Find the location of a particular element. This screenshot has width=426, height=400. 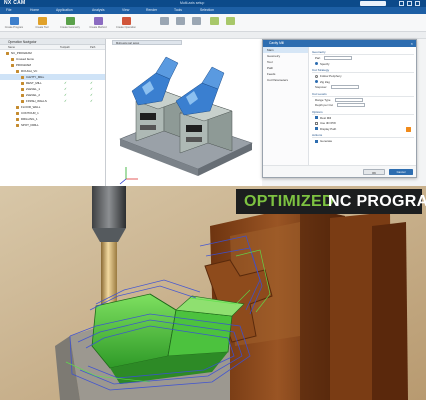

ok-button: OK is located at coordinates (374, 172).